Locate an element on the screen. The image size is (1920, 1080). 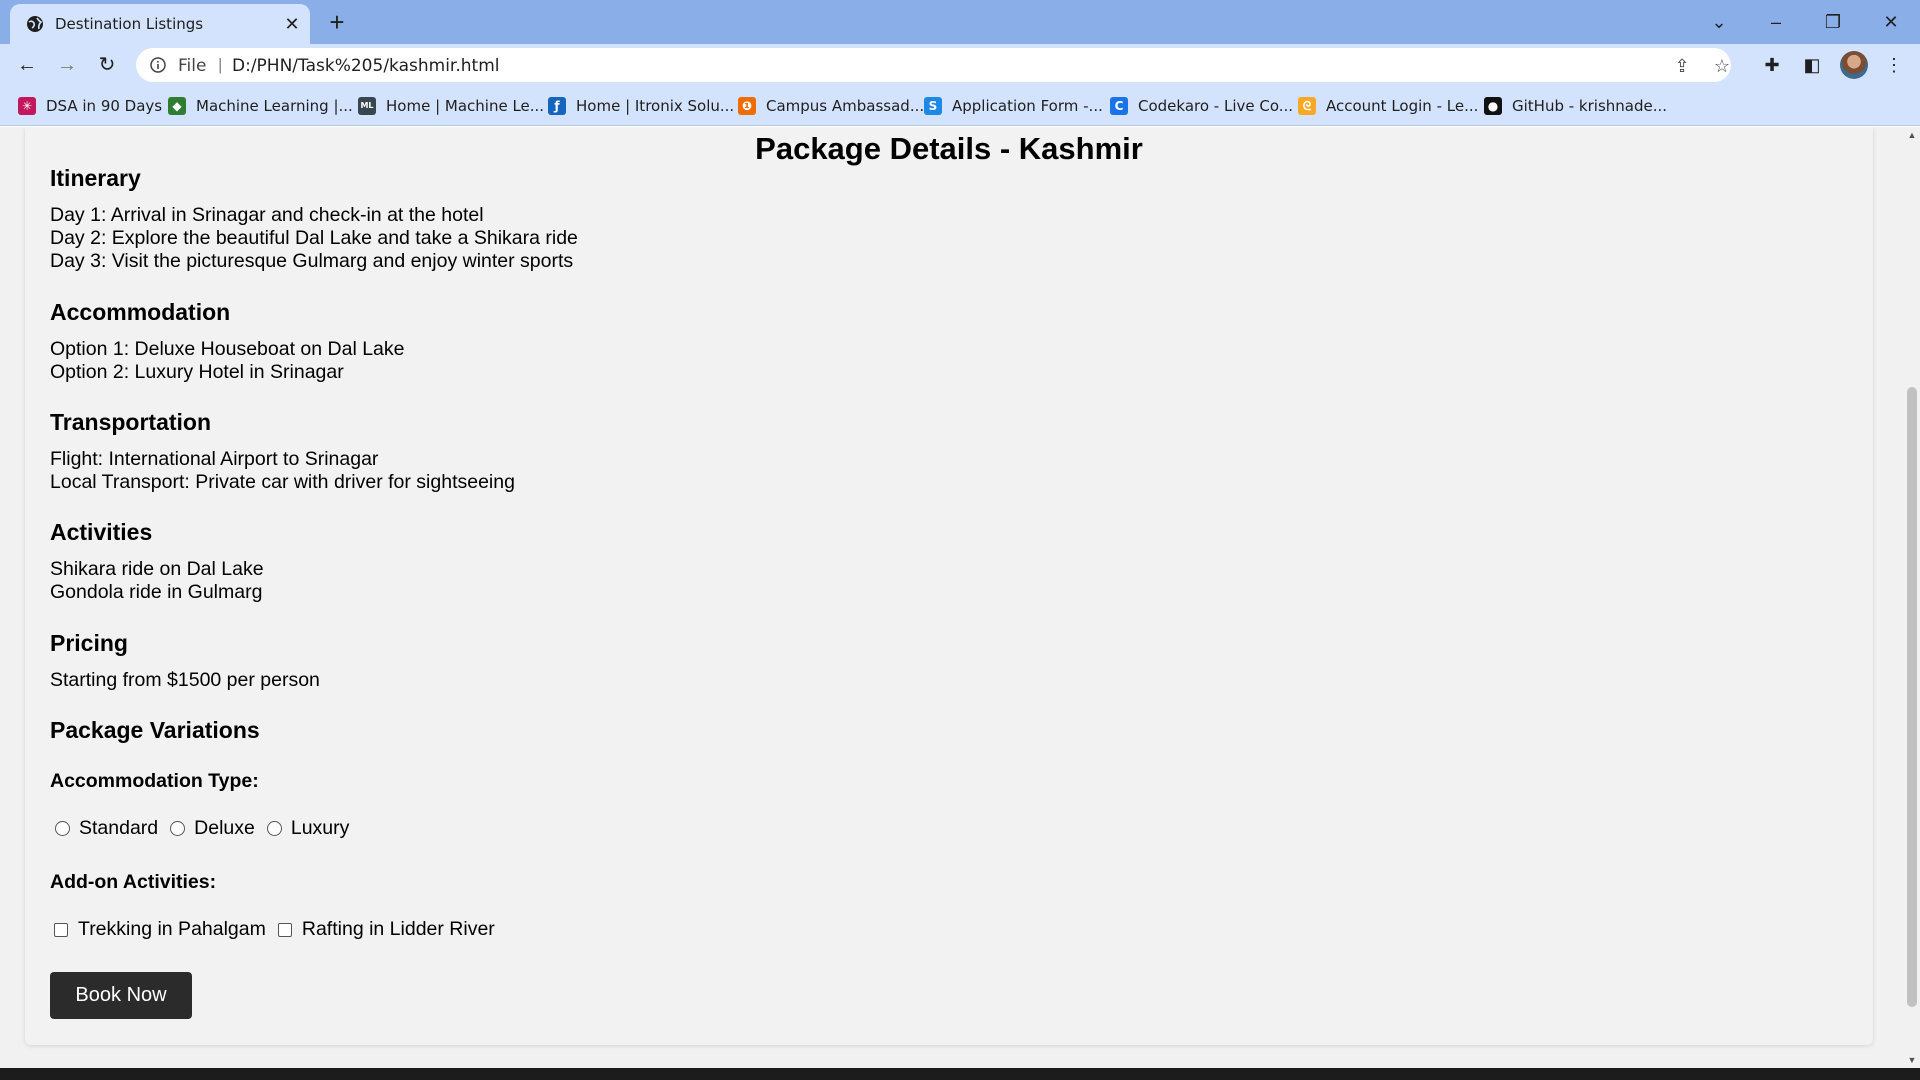
accommodation-type-label: Accommodation Type: is located at coordinates (154, 781).